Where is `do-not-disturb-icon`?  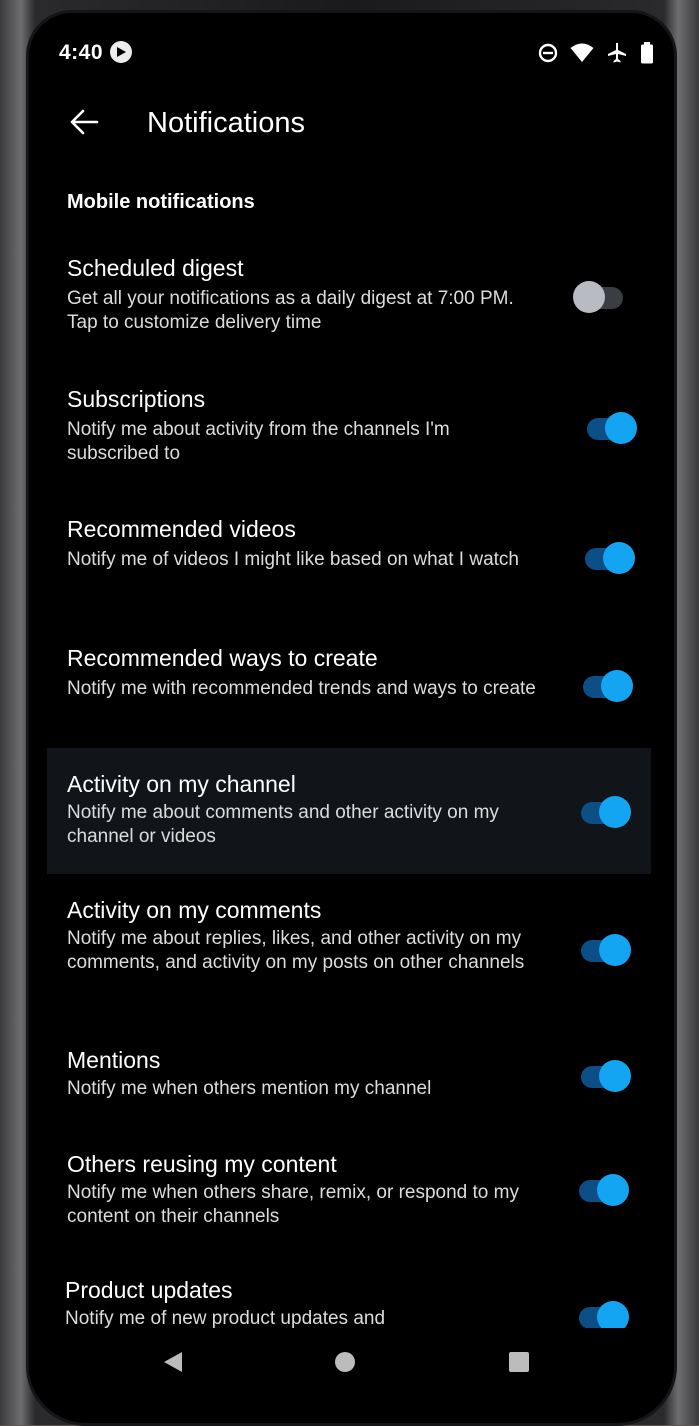
do-not-disturb-icon is located at coordinates (548, 53).